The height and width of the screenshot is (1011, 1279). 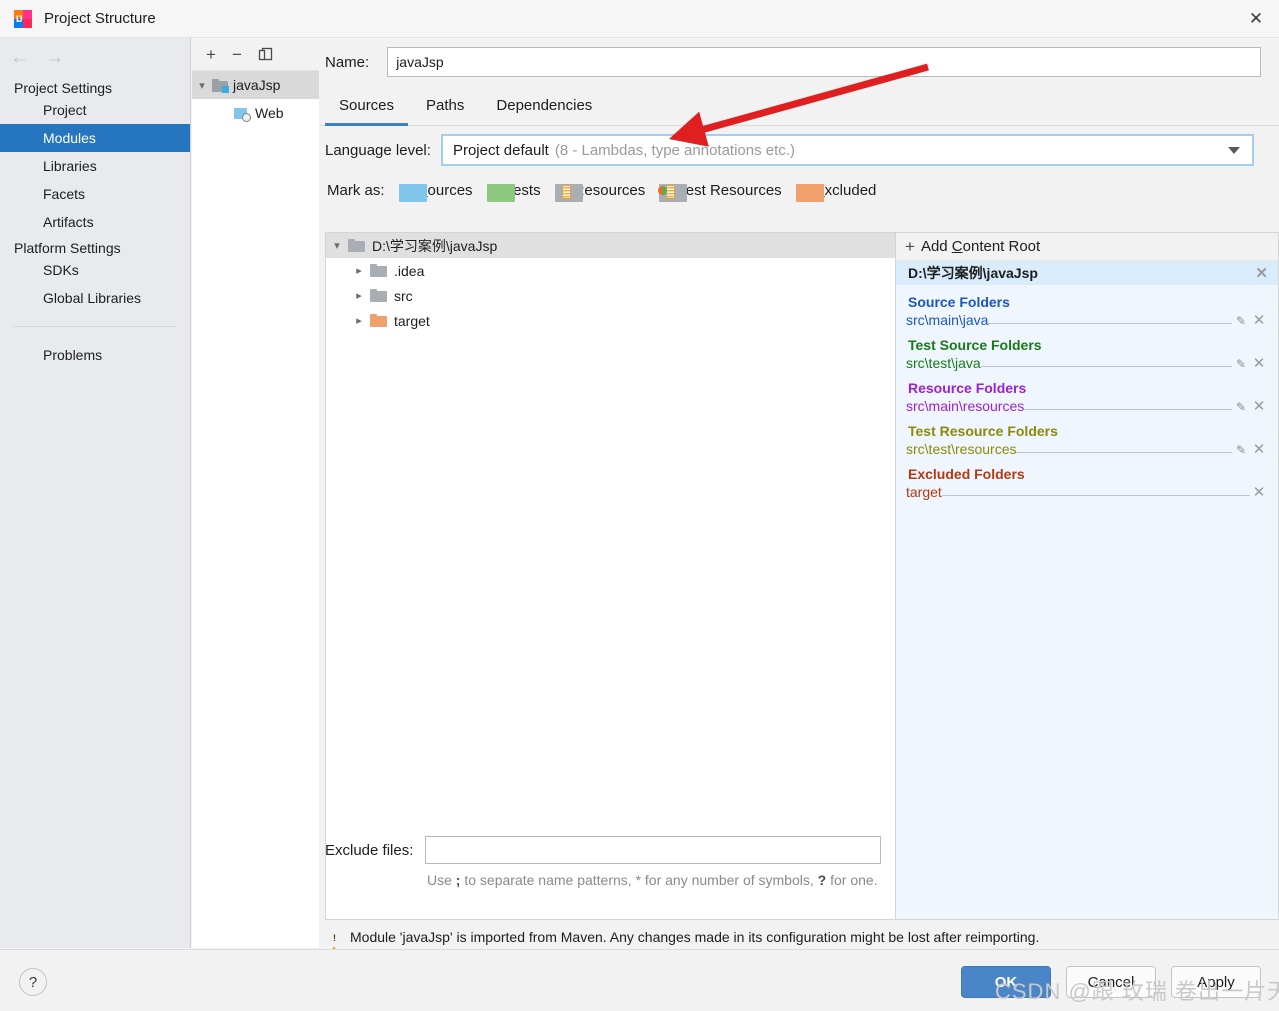 I want to click on folder-path-row: src\main\resources ✎ ✕, so click(x=1087, y=405).